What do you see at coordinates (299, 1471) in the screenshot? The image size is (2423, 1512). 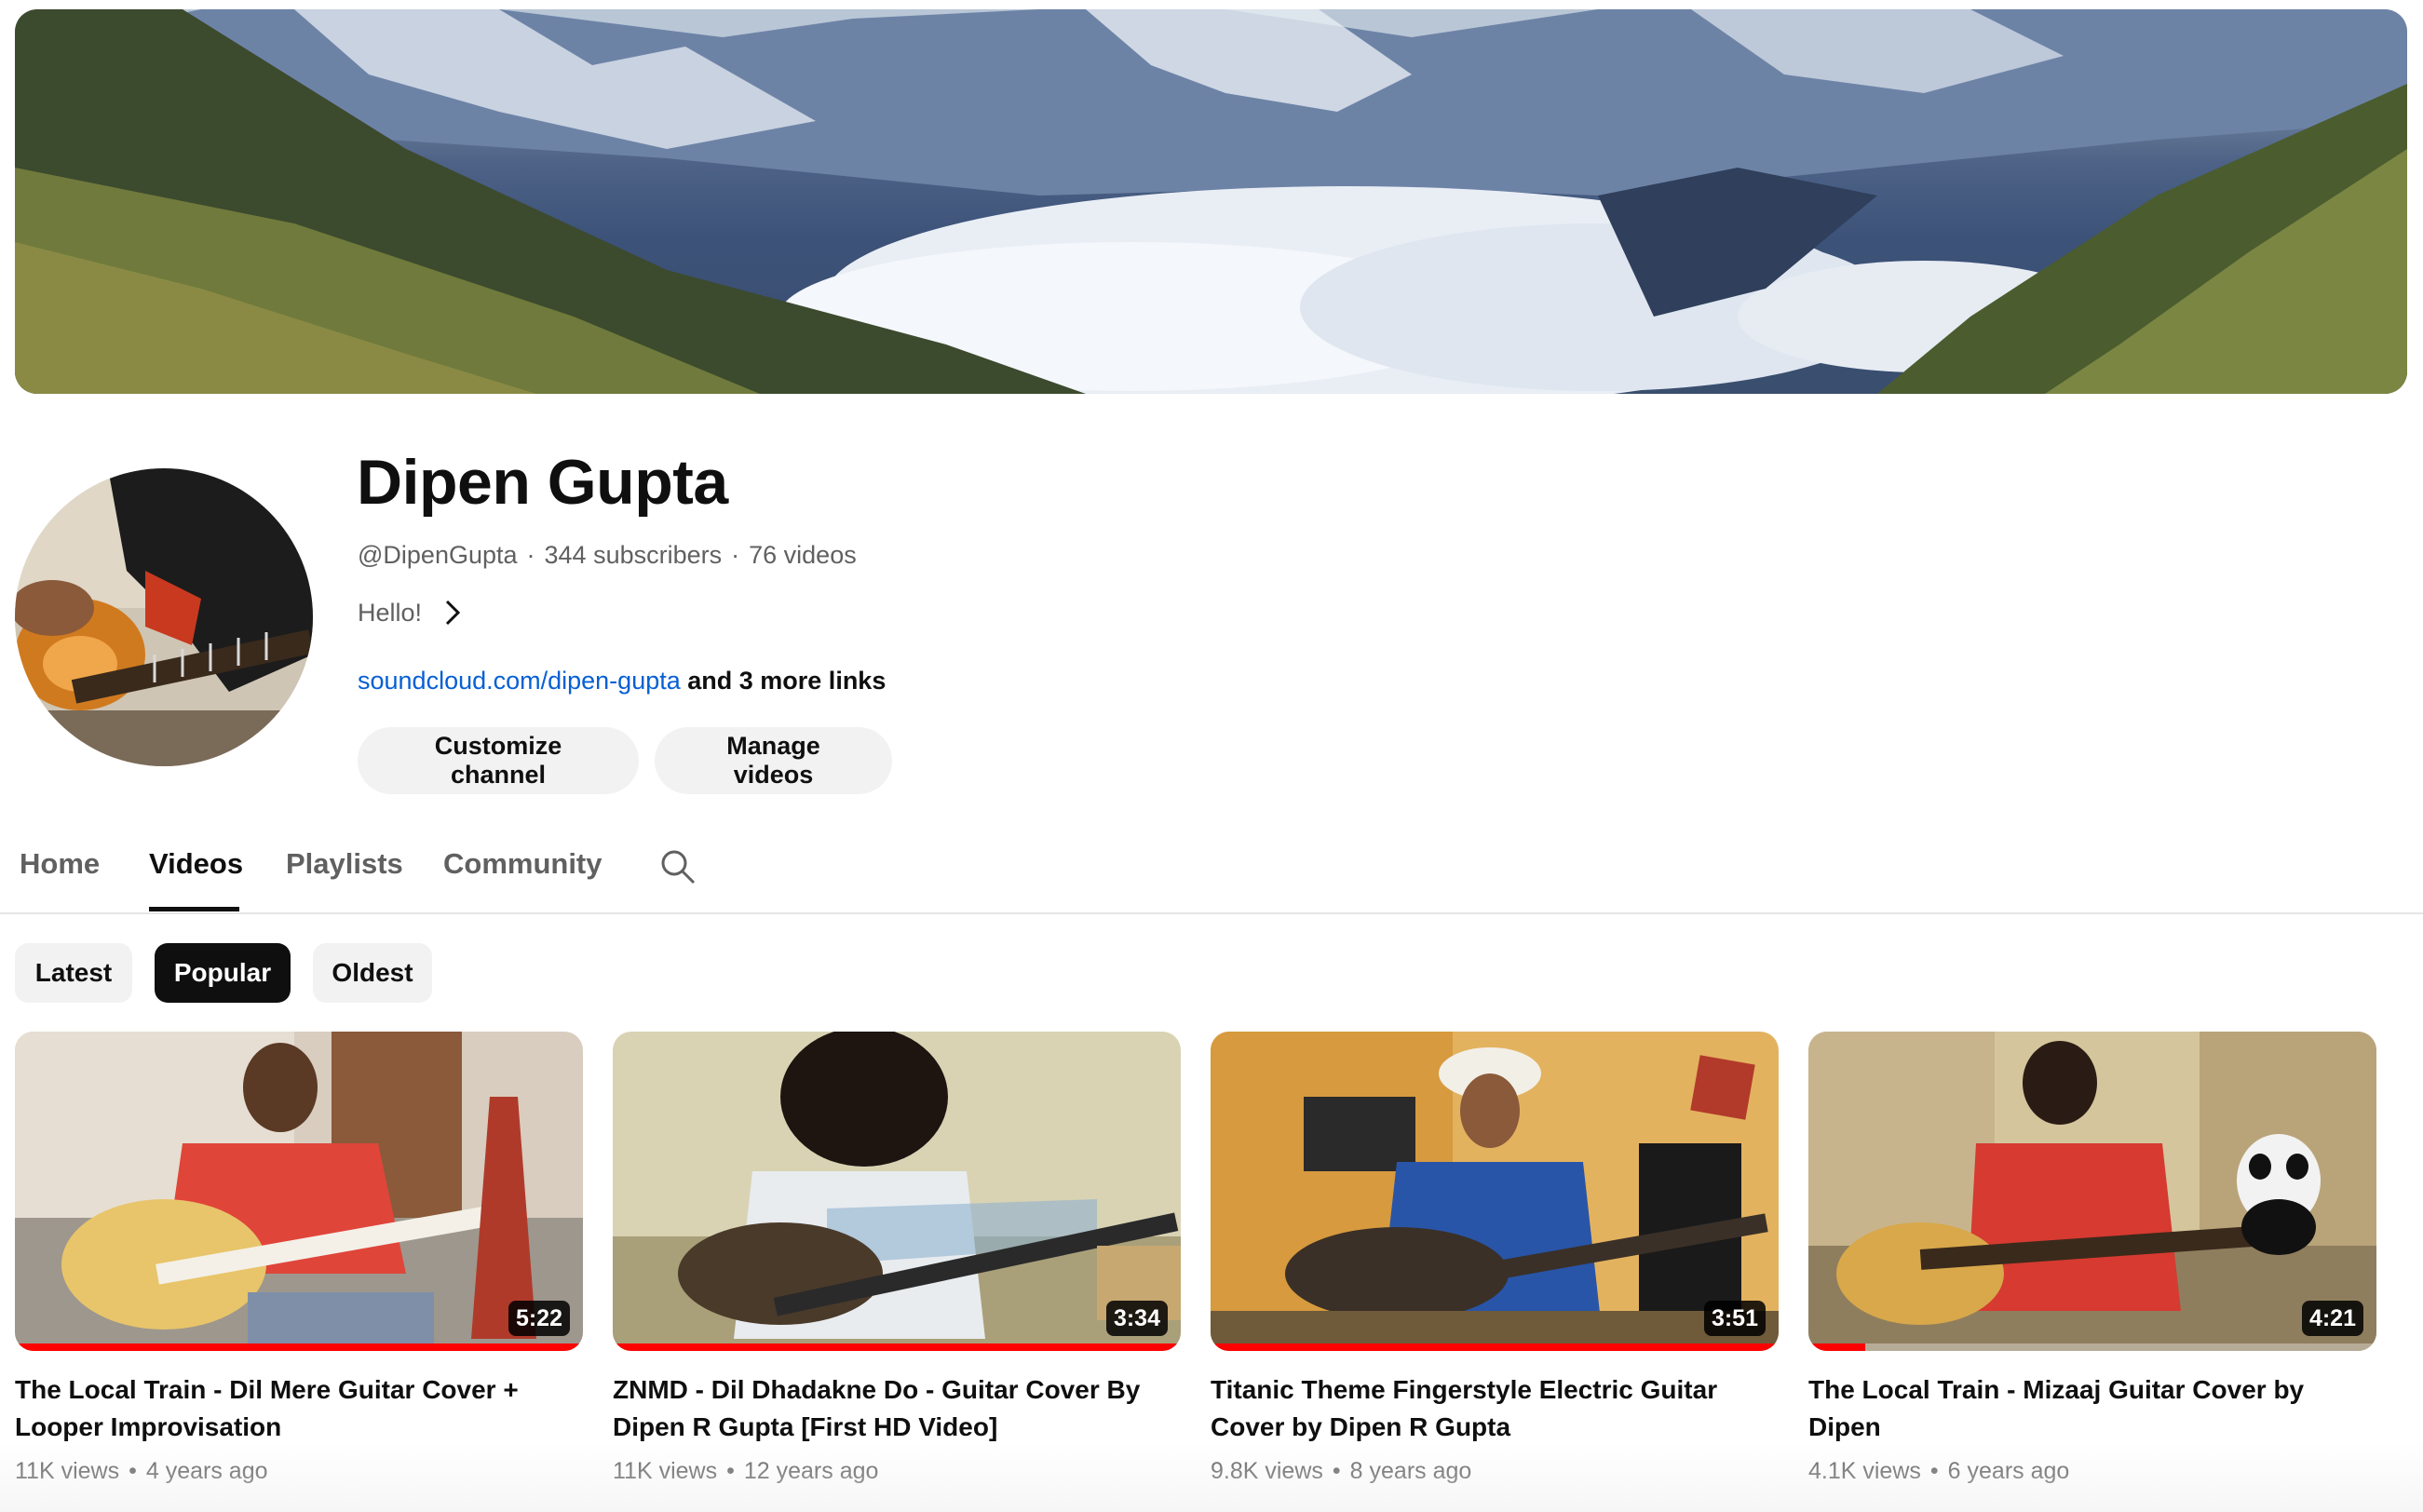 I see `video-meta: 11K views • 4 years ago` at bounding box center [299, 1471].